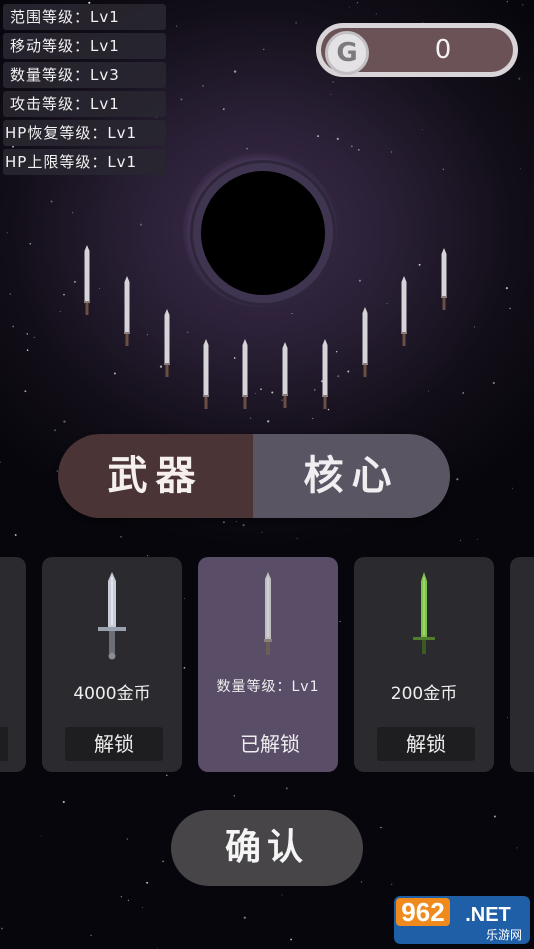  Describe the element at coordinates (424, 694) in the screenshot. I see `card-price: 200金币` at that location.